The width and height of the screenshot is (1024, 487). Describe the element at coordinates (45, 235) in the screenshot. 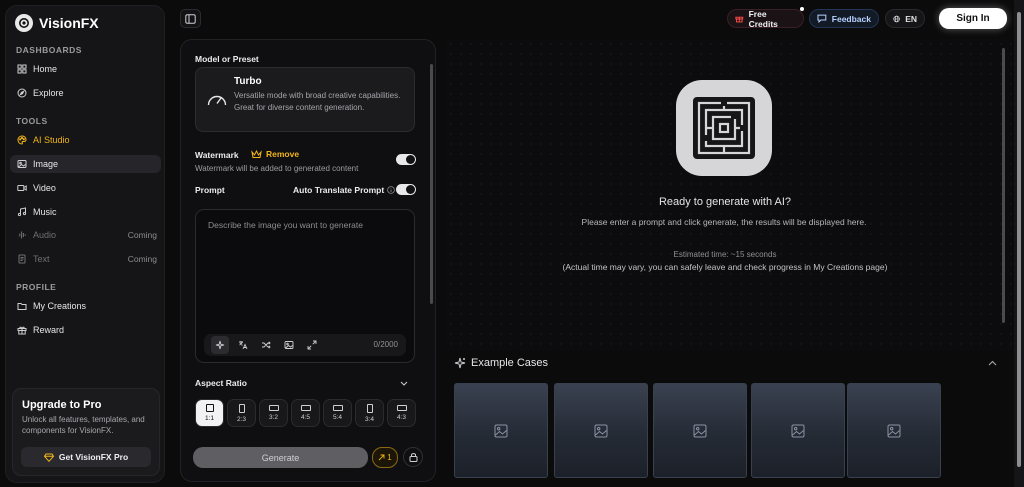

I see `sidebar-item-label: Audio` at that location.